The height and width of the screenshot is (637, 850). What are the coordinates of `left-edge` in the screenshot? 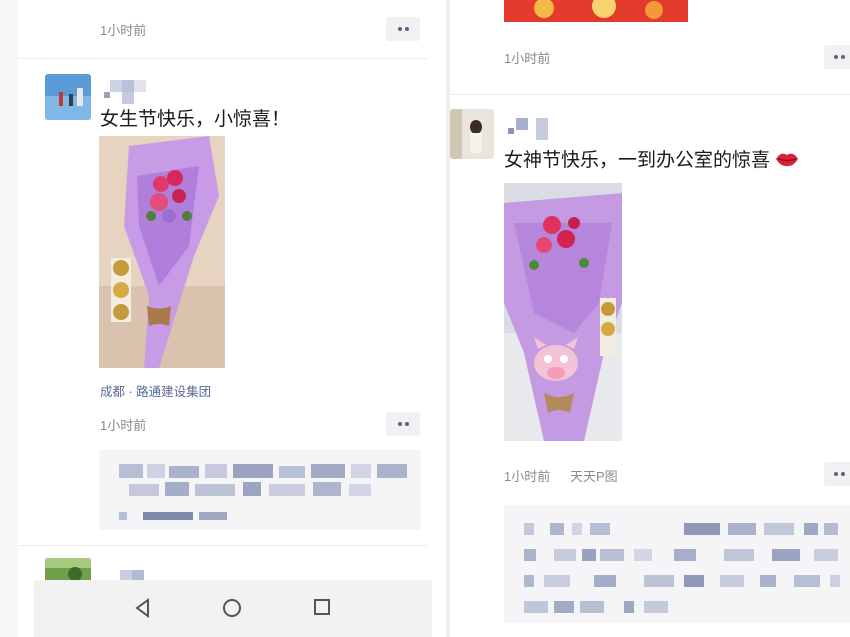 It's located at (9, 318).